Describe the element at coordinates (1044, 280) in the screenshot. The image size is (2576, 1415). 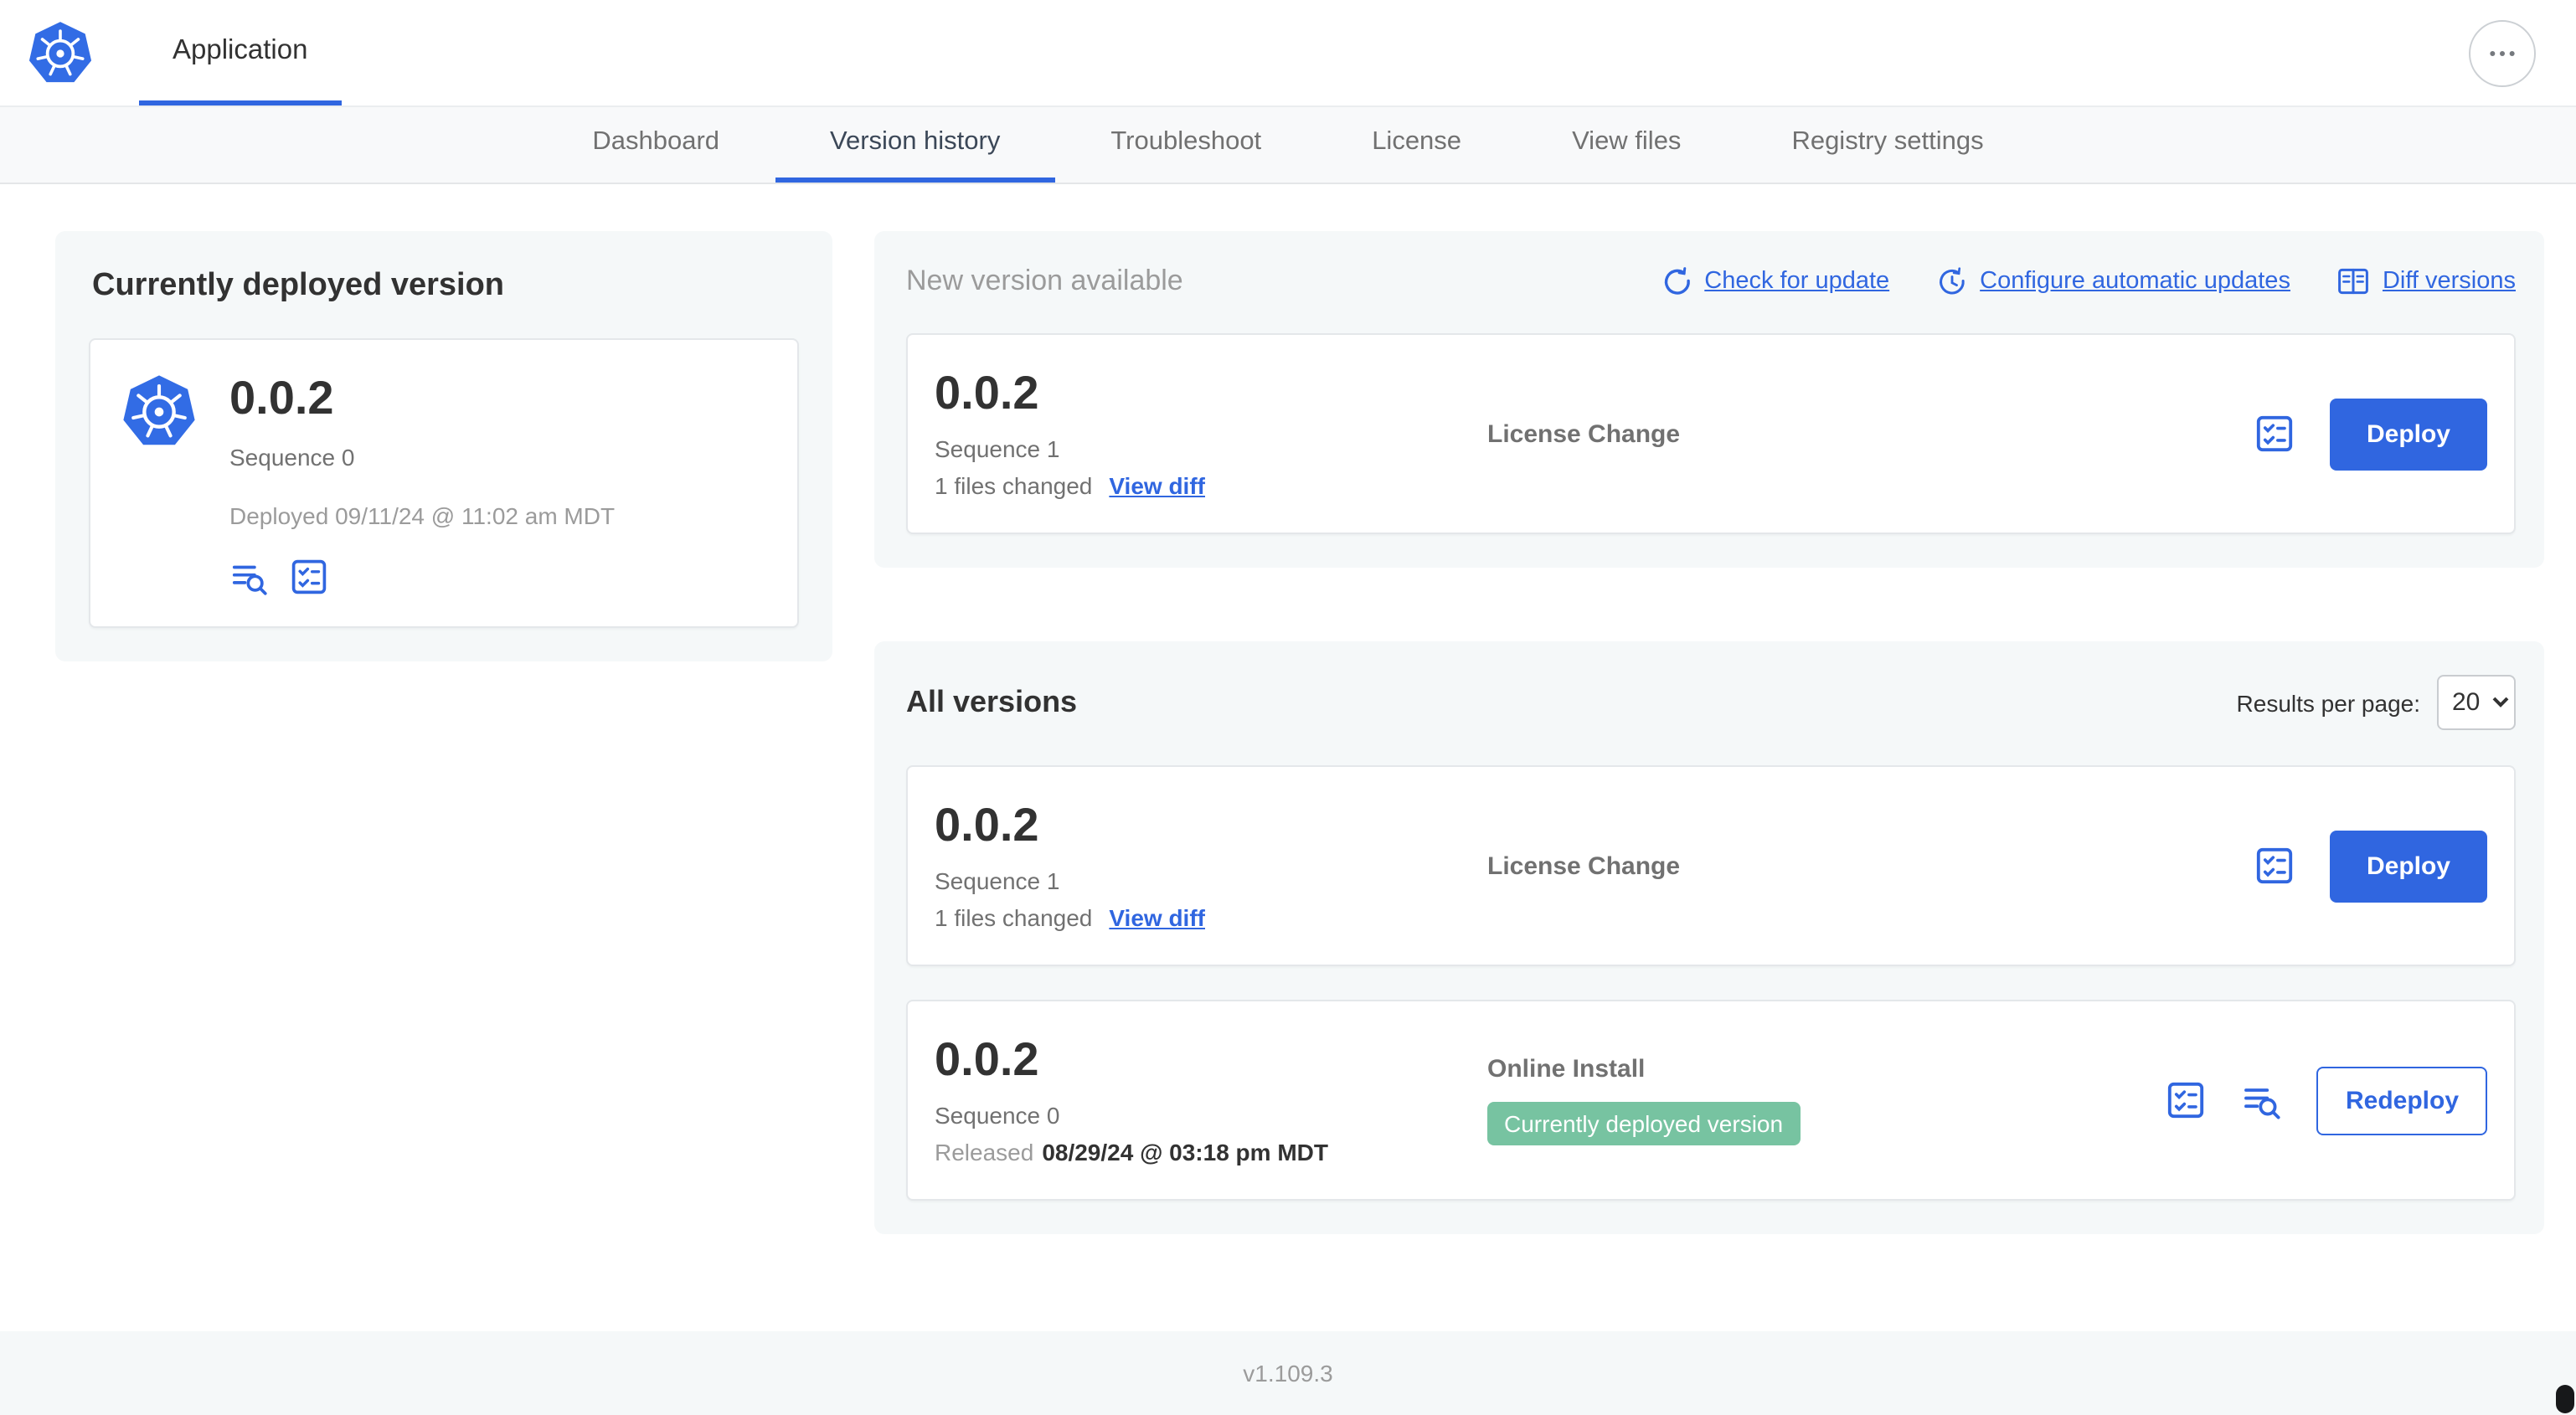
I see `new-version-title: New version available` at that location.